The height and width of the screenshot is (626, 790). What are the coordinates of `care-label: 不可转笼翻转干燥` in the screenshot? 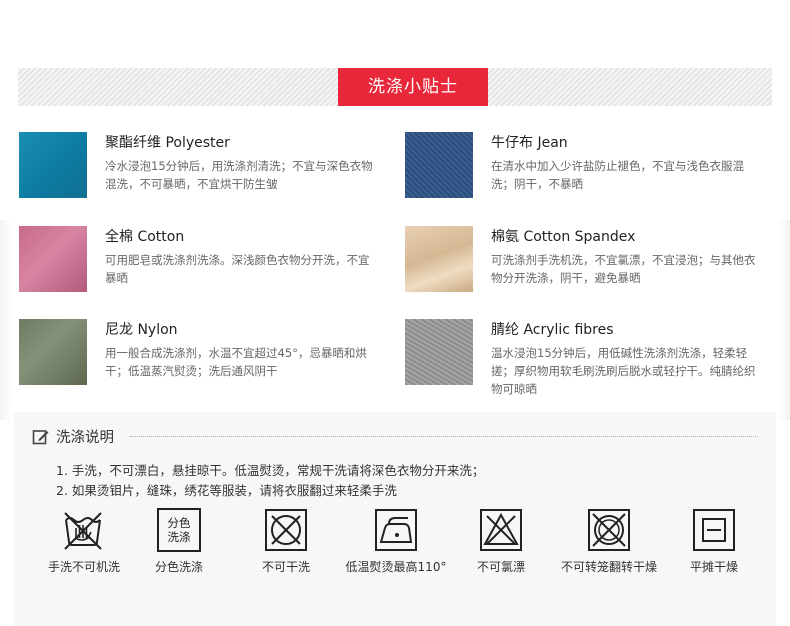 It's located at (608, 567).